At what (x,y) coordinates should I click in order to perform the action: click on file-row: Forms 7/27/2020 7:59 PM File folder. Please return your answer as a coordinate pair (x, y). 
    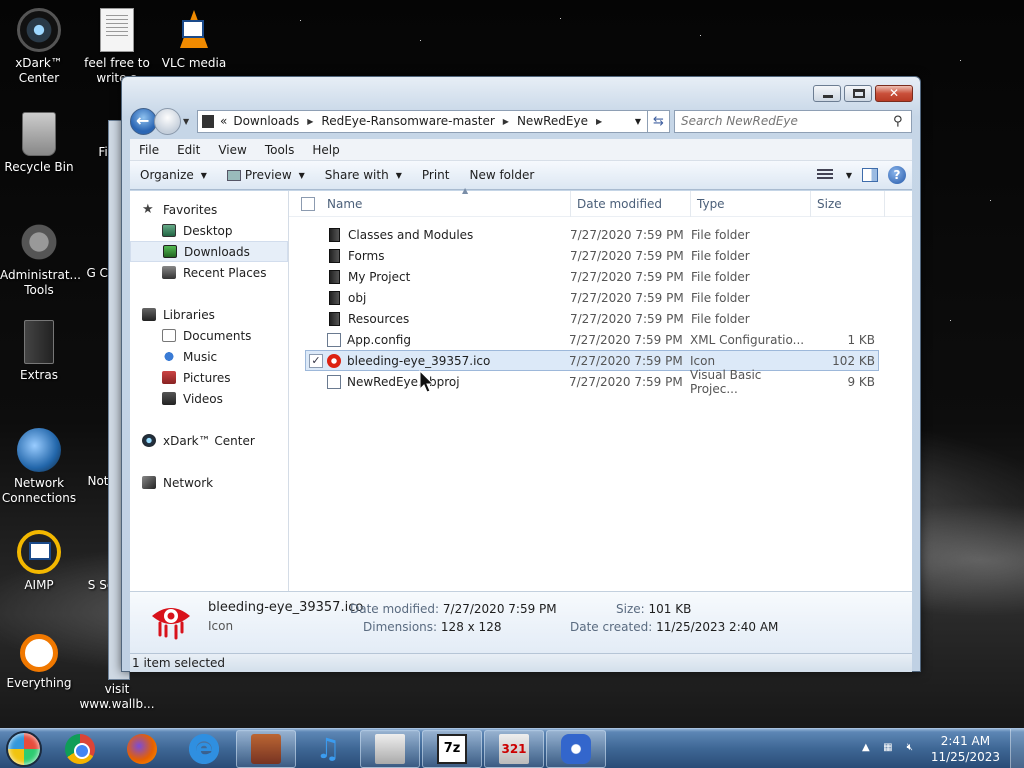
    Looking at the image, I should click on (592, 255).